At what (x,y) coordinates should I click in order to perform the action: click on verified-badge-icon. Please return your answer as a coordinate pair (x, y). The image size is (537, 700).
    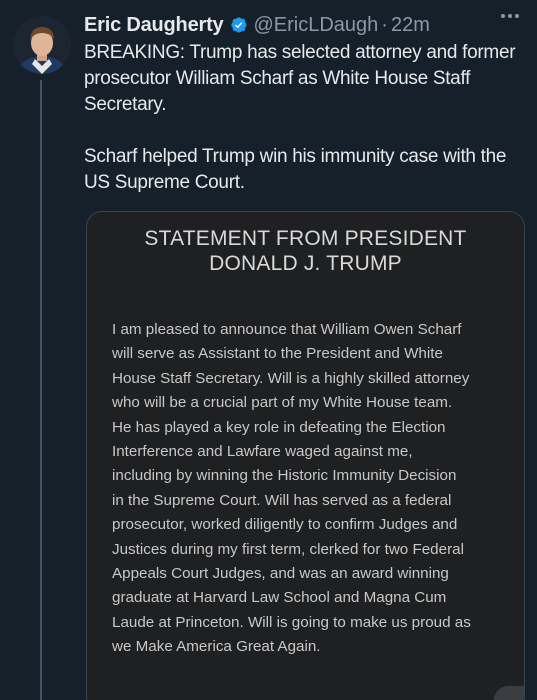
    Looking at the image, I should click on (238, 25).